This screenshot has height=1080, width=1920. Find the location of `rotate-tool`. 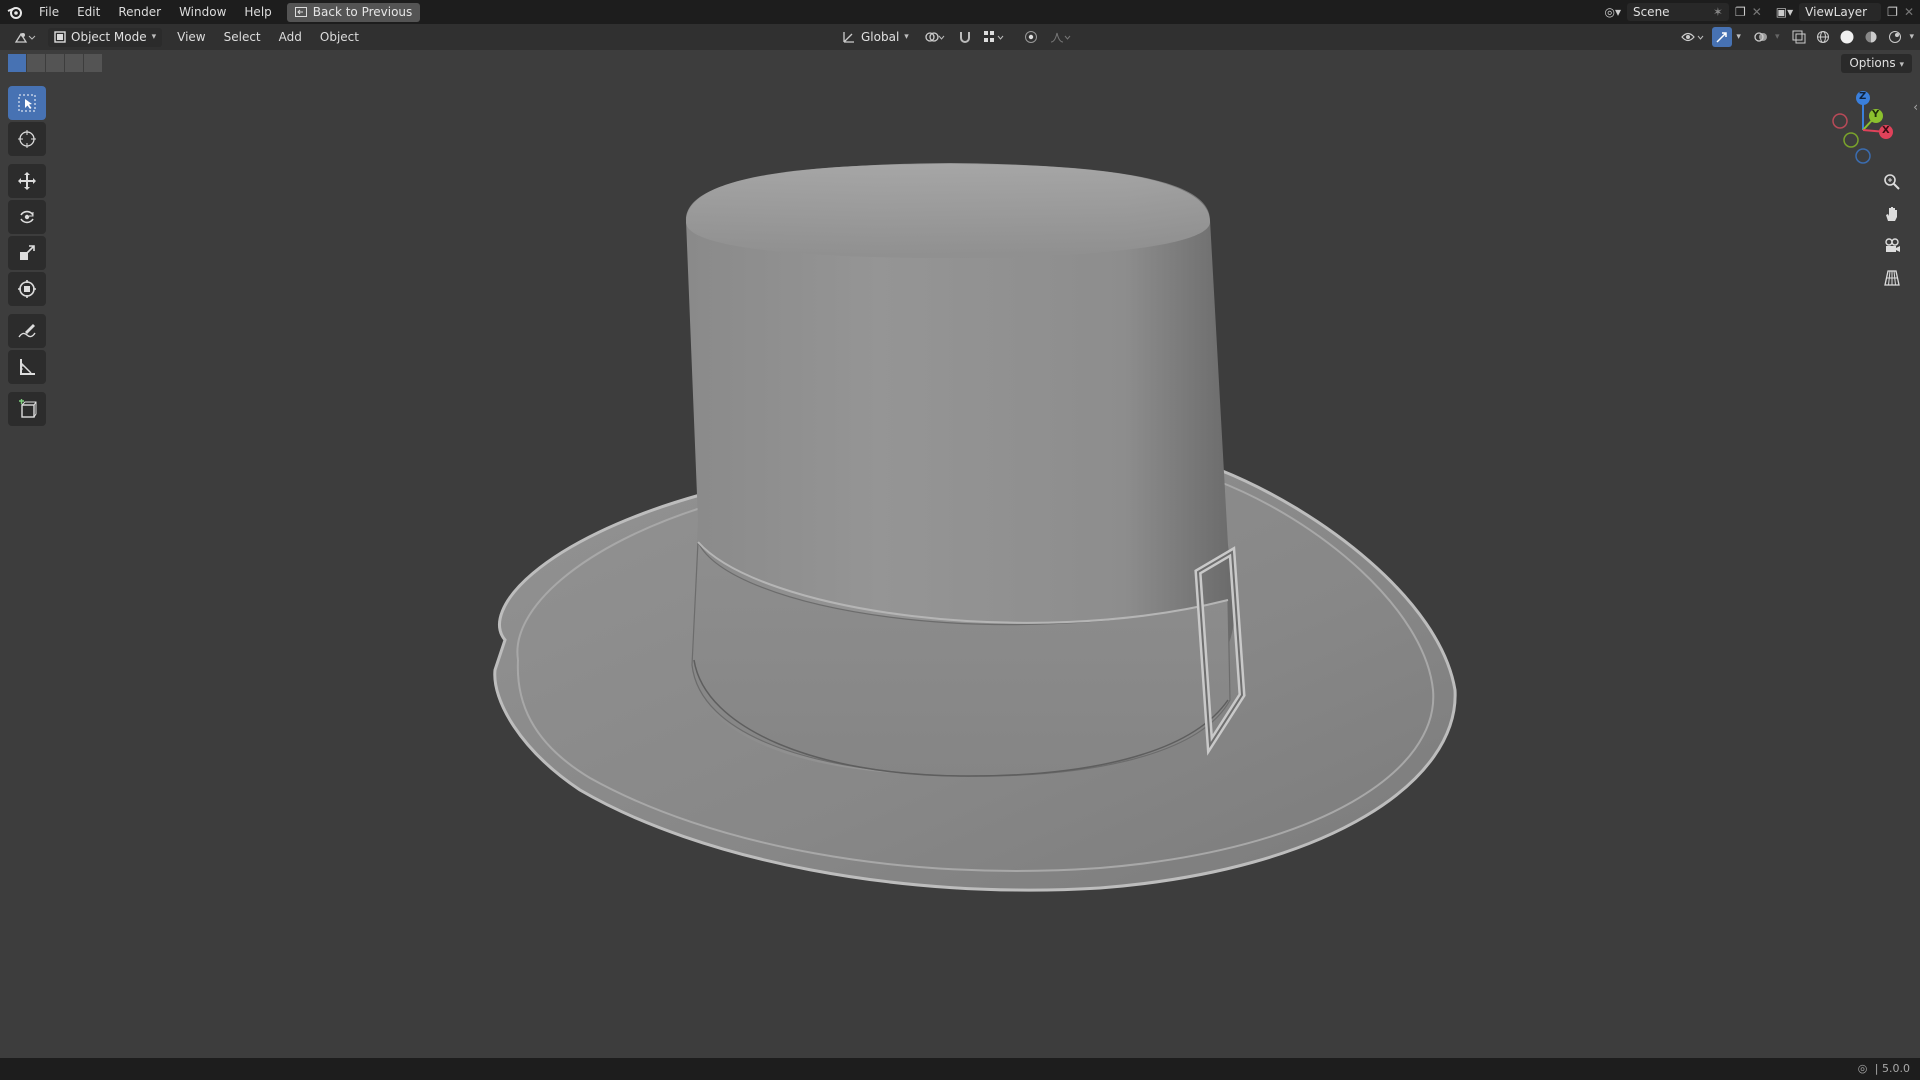

rotate-tool is located at coordinates (27, 217).